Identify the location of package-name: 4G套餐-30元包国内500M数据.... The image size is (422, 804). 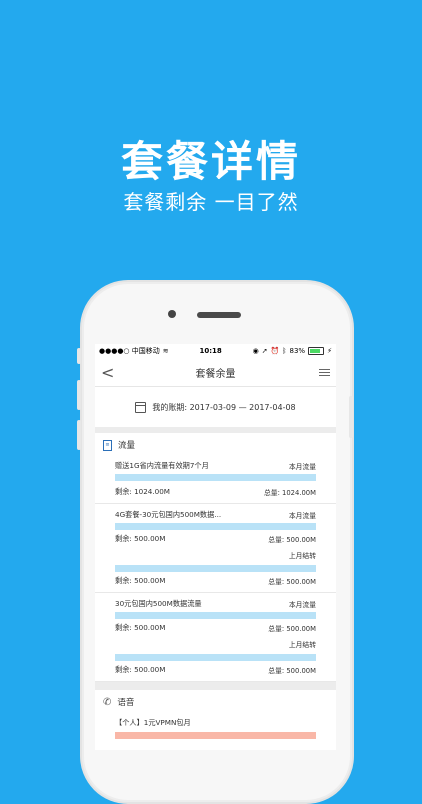
(168, 514).